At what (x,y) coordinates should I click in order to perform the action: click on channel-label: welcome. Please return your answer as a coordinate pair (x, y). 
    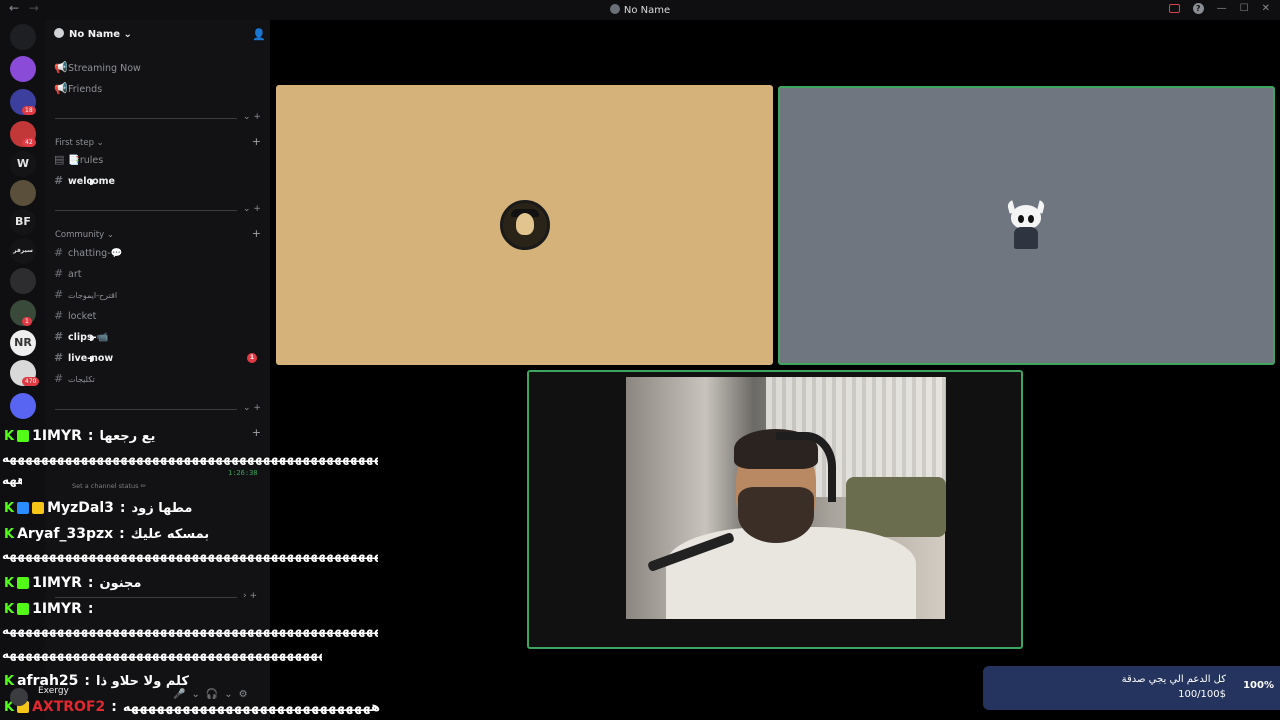
    Looking at the image, I should click on (91, 181).